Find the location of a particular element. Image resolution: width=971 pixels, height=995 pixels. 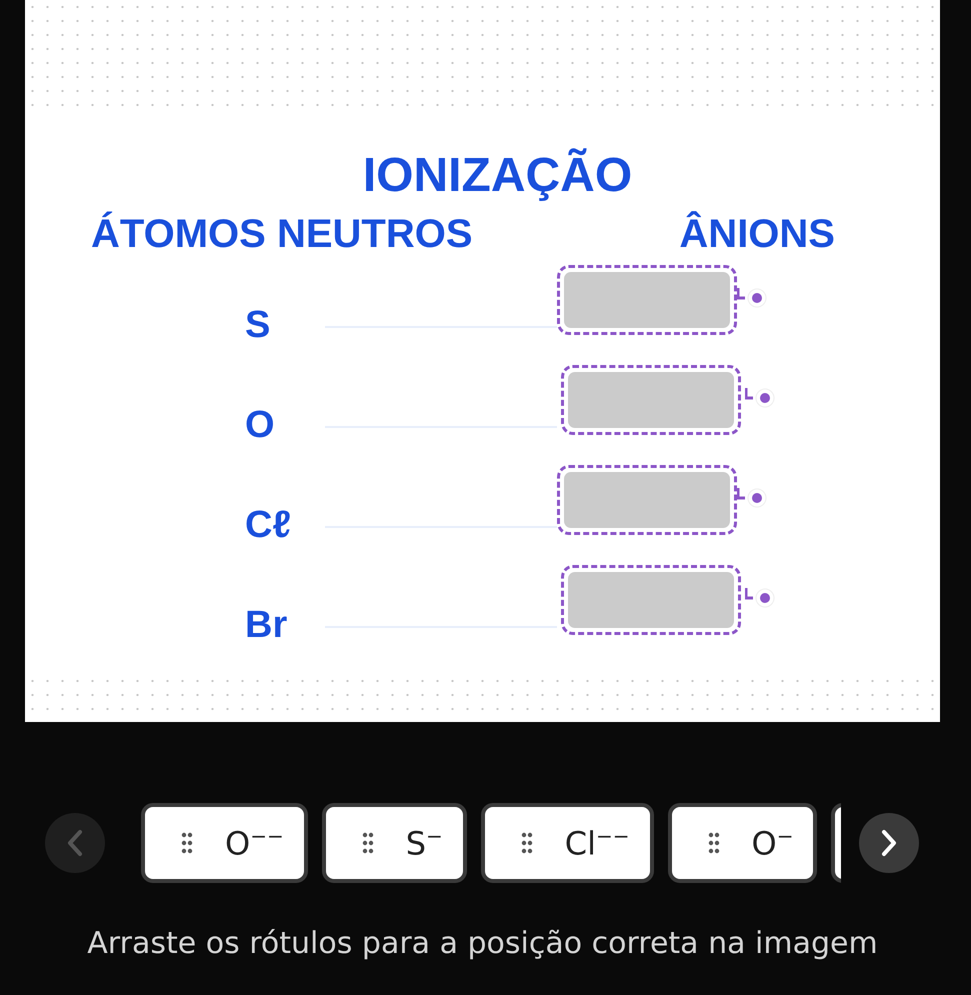

chevron-left-icon is located at coordinates (75, 843).